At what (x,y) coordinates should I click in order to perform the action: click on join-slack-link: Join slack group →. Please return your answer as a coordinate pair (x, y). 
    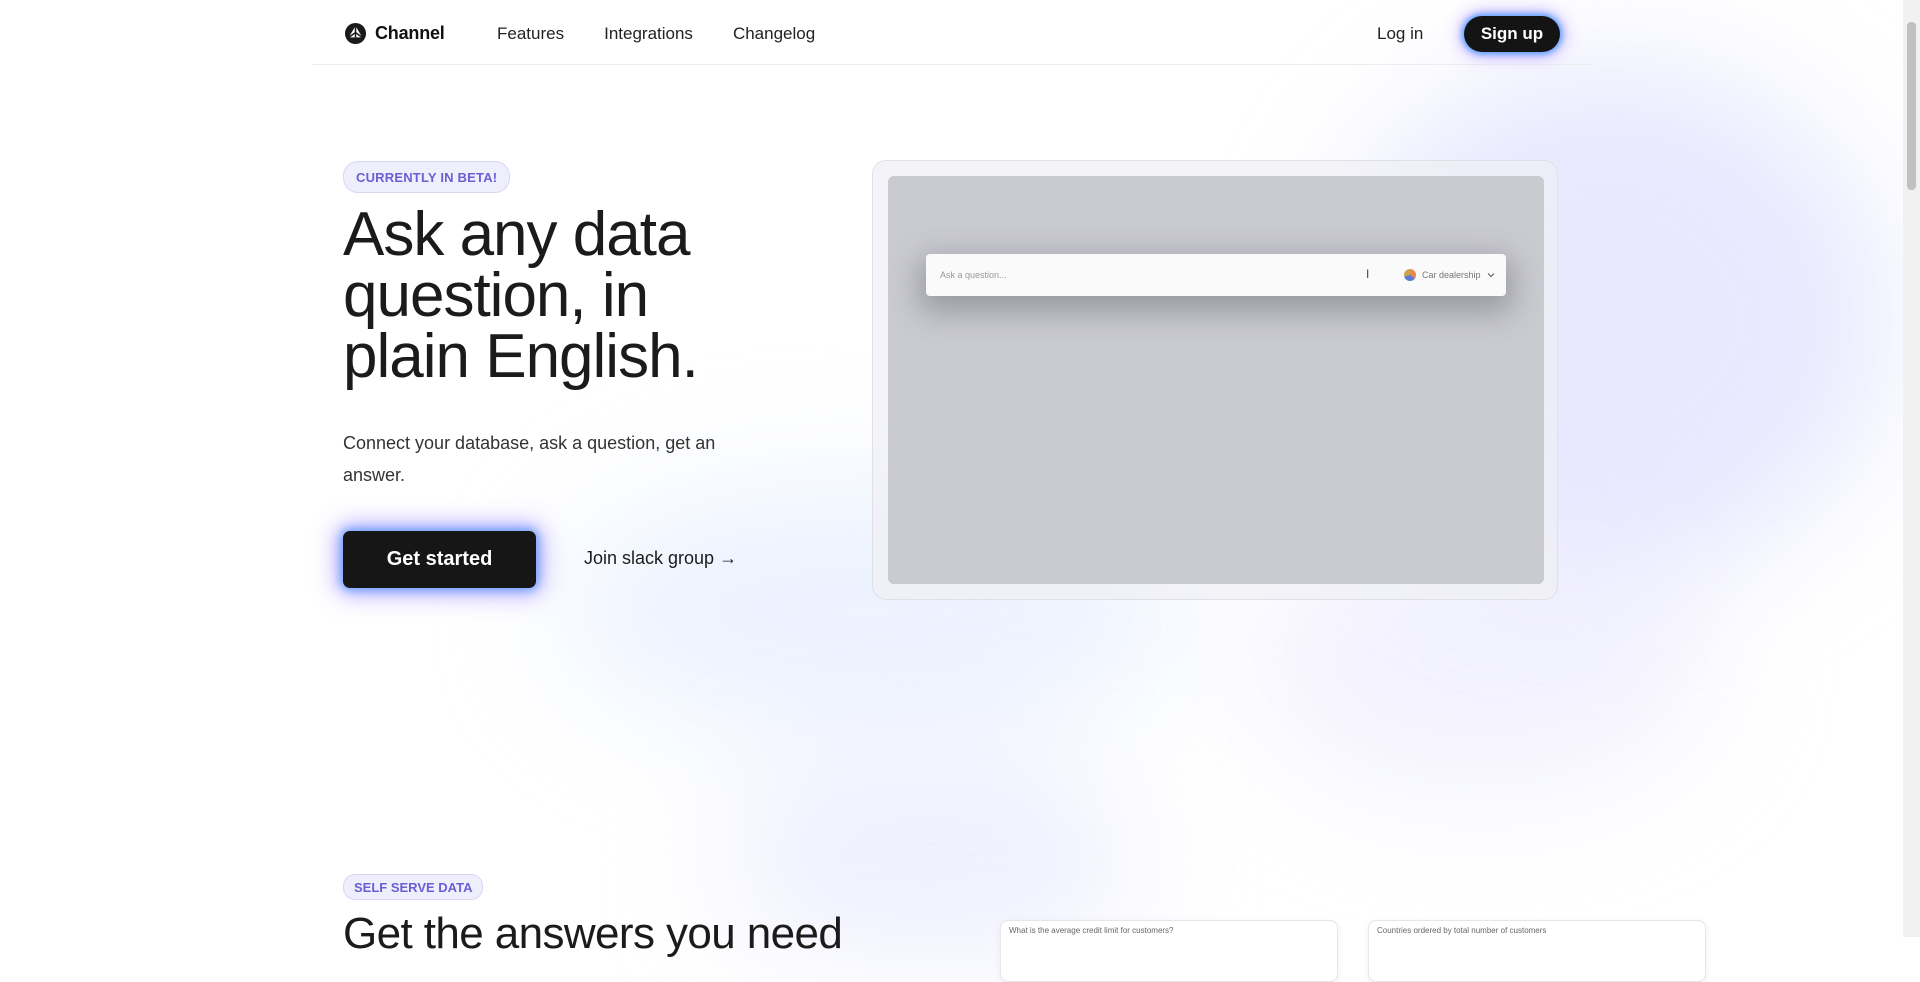
    Looking at the image, I should click on (660, 558).